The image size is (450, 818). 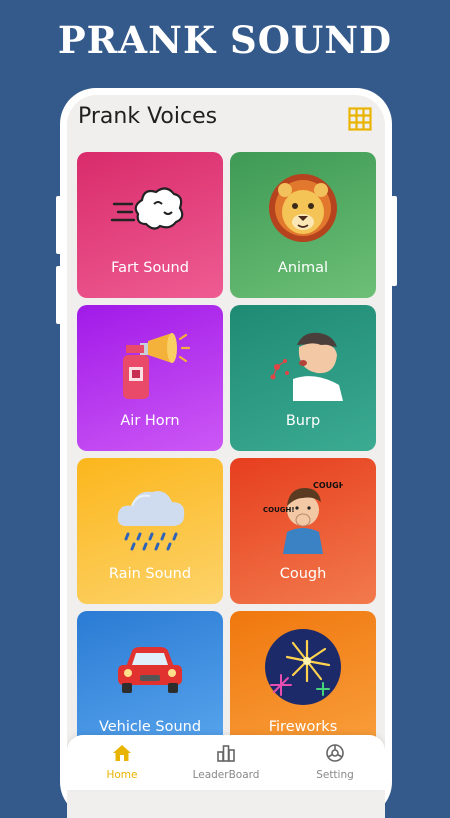 I want to click on air-horn-icon, so click(x=156, y=366).